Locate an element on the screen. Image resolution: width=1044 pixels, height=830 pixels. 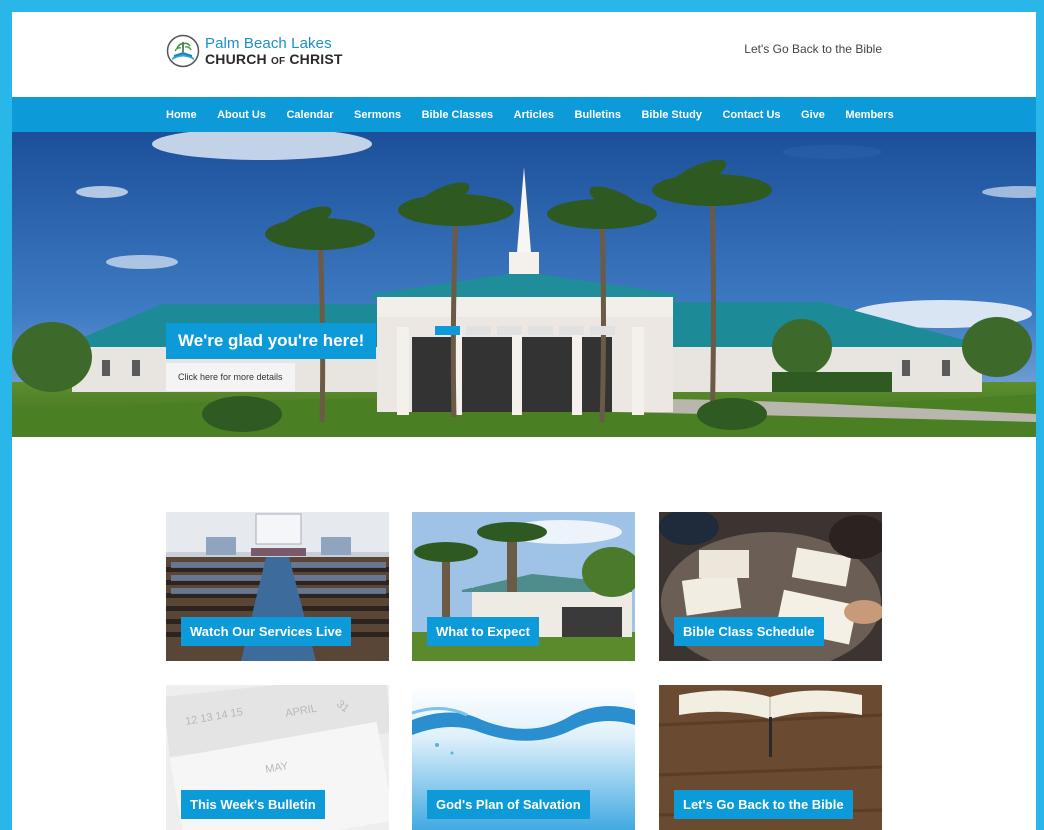
tile-label: God's Plan of Salvation is located at coordinates (508, 804).